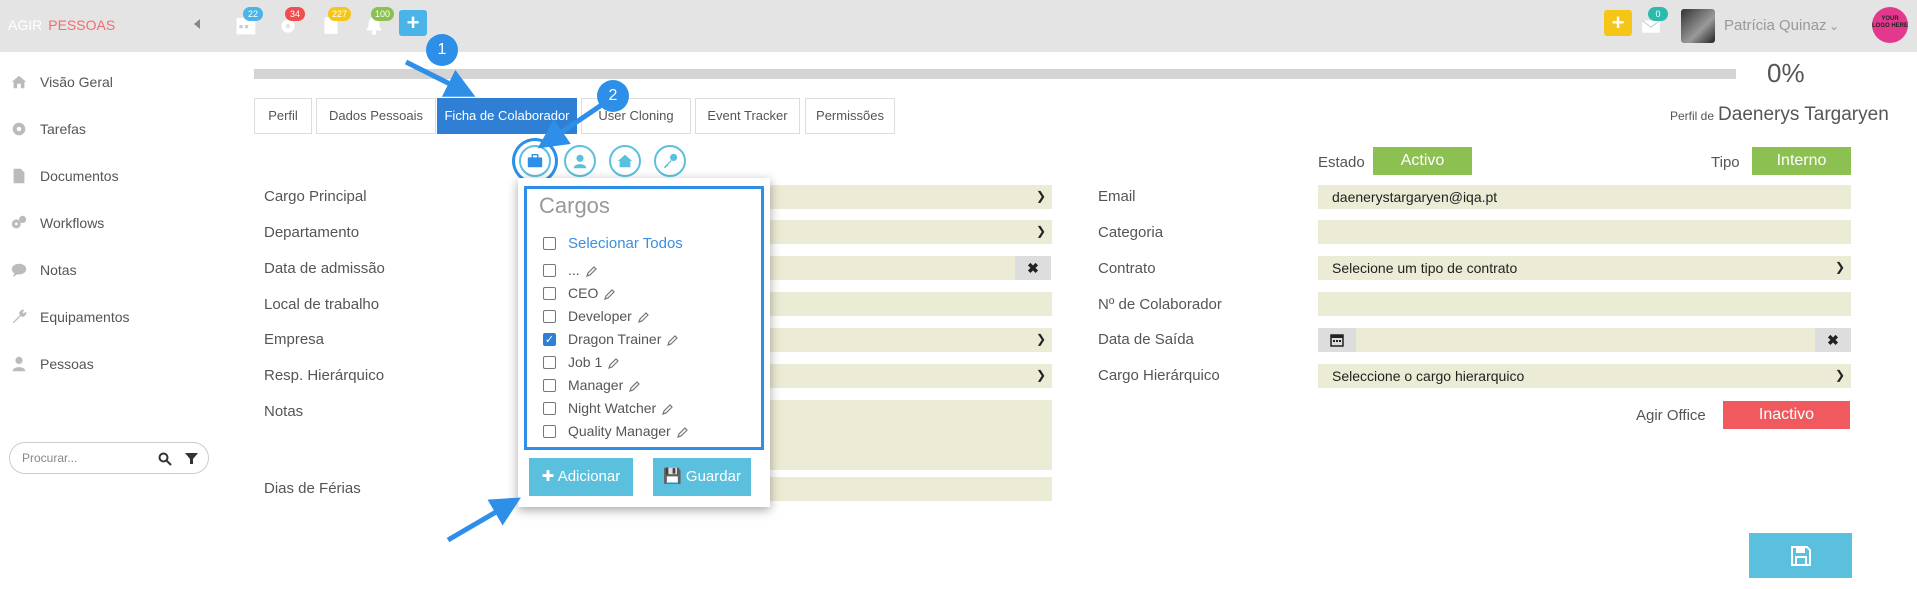 The height and width of the screenshot is (589, 1917). I want to click on cargo-item: CEO, so click(579, 293).